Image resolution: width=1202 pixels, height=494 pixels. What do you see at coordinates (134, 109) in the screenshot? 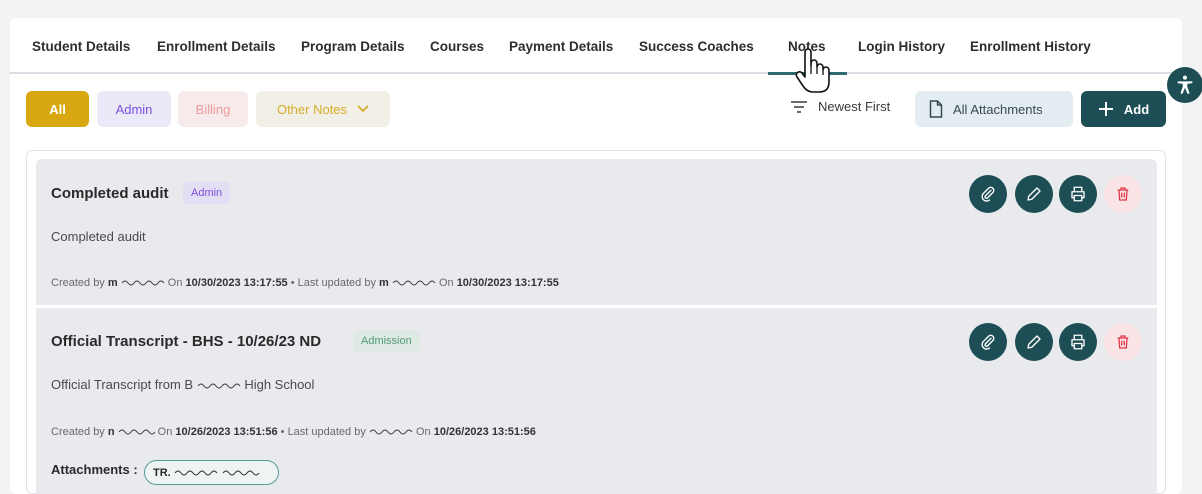
I see `filter-admin-button: Admin` at bounding box center [134, 109].